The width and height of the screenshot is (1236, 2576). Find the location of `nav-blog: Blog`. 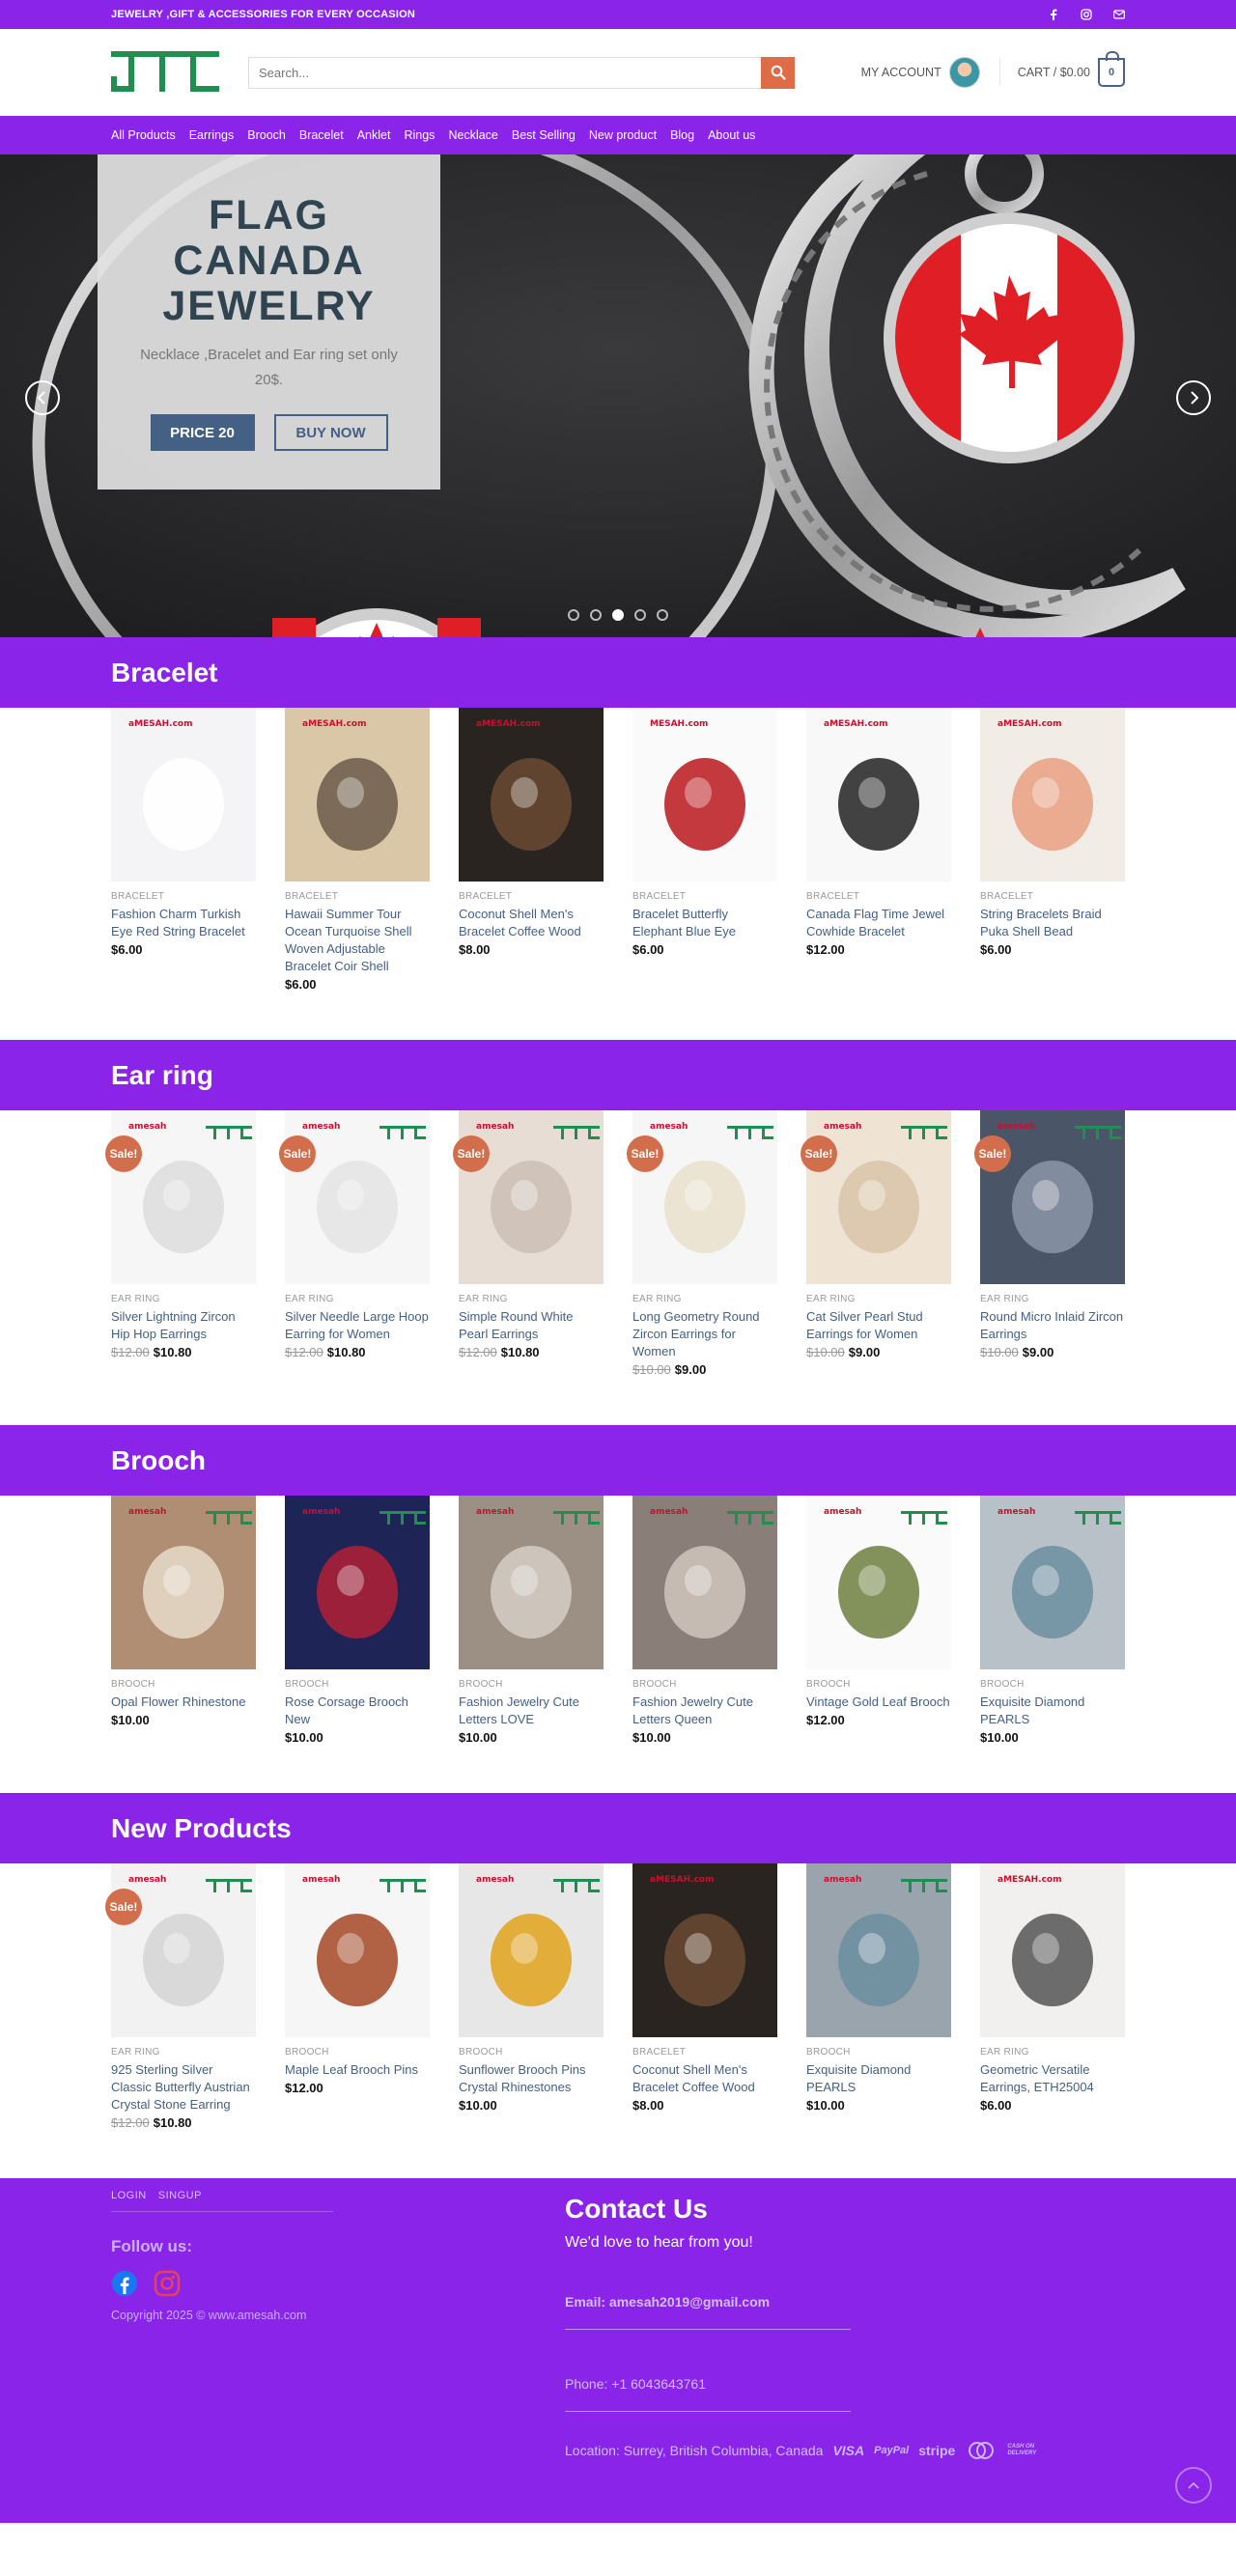

nav-blog: Blog is located at coordinates (682, 135).